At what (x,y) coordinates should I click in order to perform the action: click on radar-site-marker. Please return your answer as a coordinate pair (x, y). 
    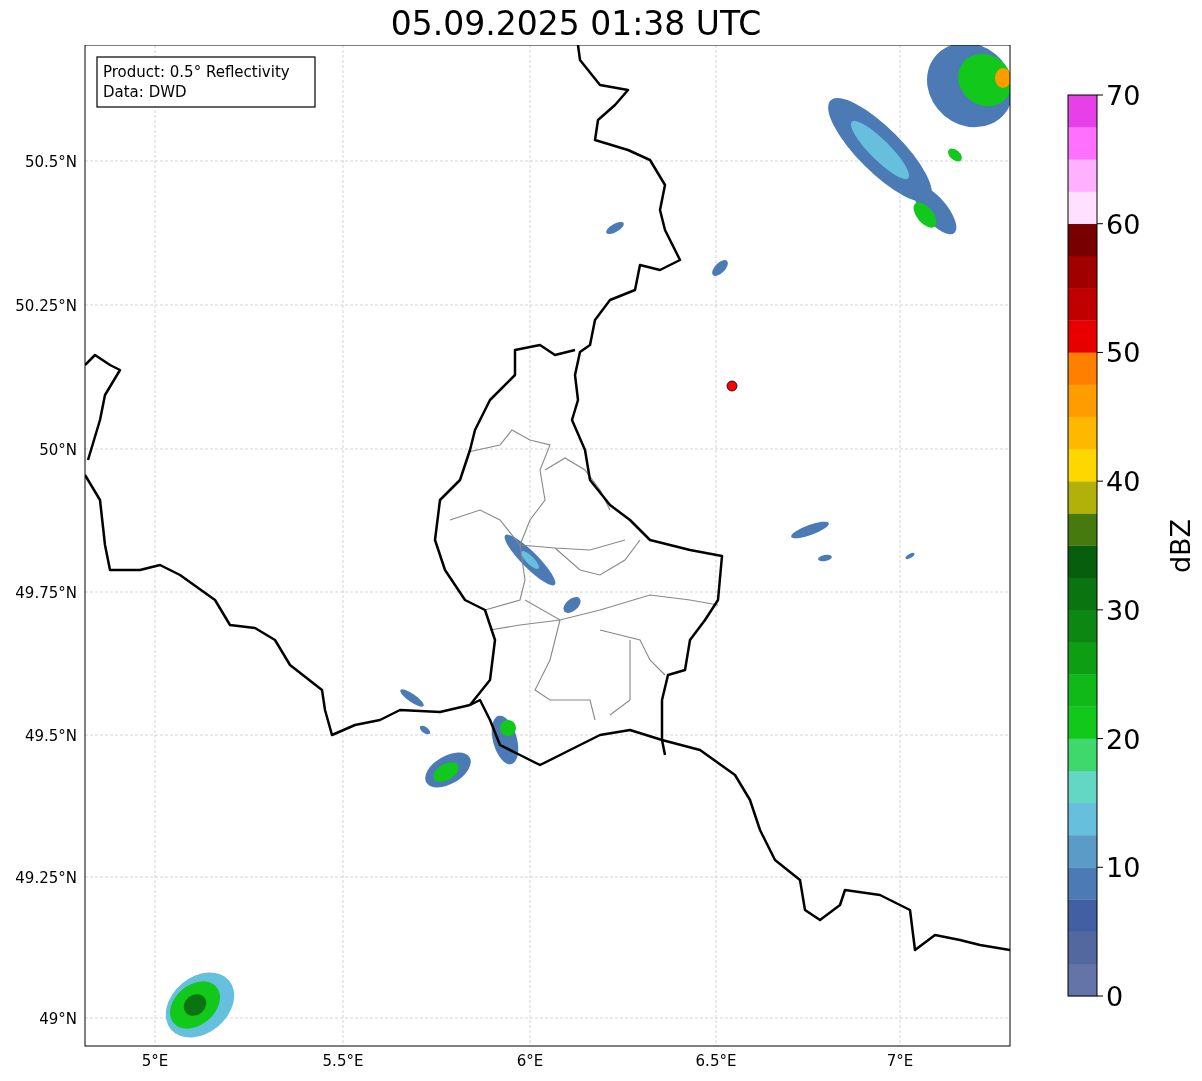
    Looking at the image, I should click on (732, 386).